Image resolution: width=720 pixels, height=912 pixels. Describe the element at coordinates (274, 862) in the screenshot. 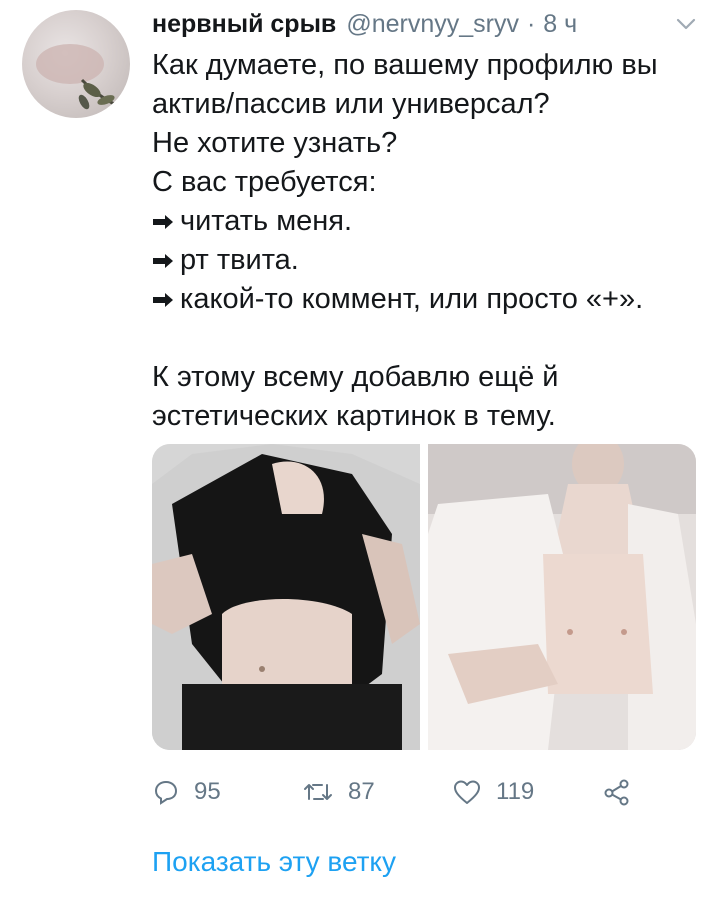

I see `show-thread-link: Показать эту ветку` at that location.